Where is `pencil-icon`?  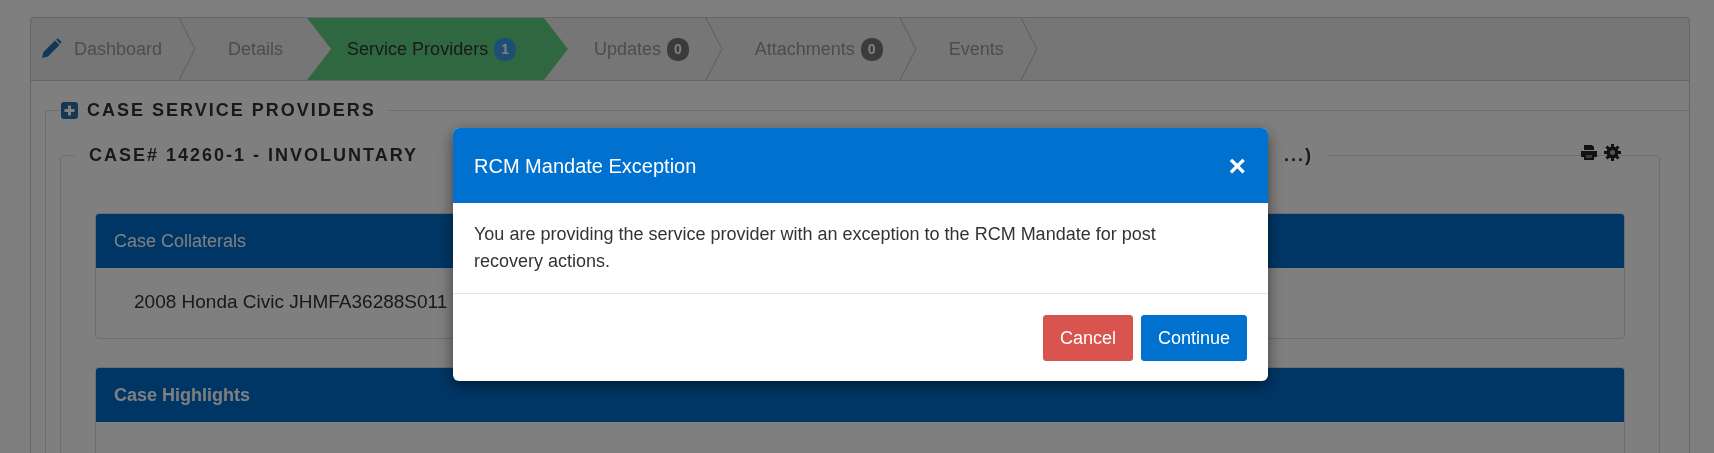 pencil-icon is located at coordinates (51, 49).